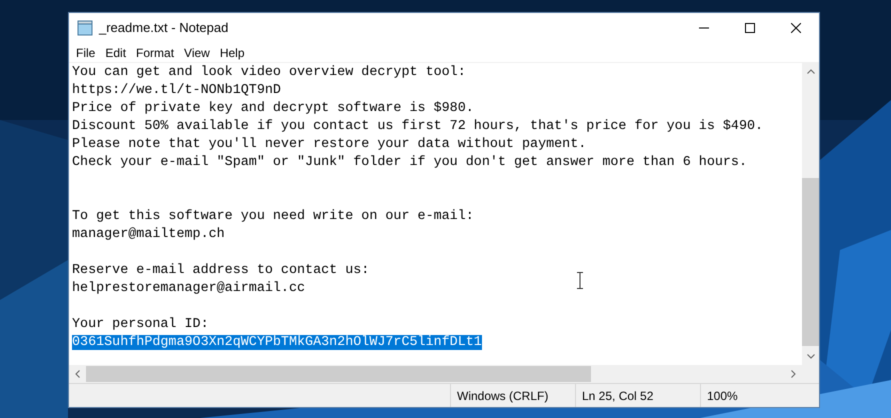 Image resolution: width=891 pixels, height=418 pixels. What do you see at coordinates (580, 280) in the screenshot?
I see `text-cursor-icon` at bounding box center [580, 280].